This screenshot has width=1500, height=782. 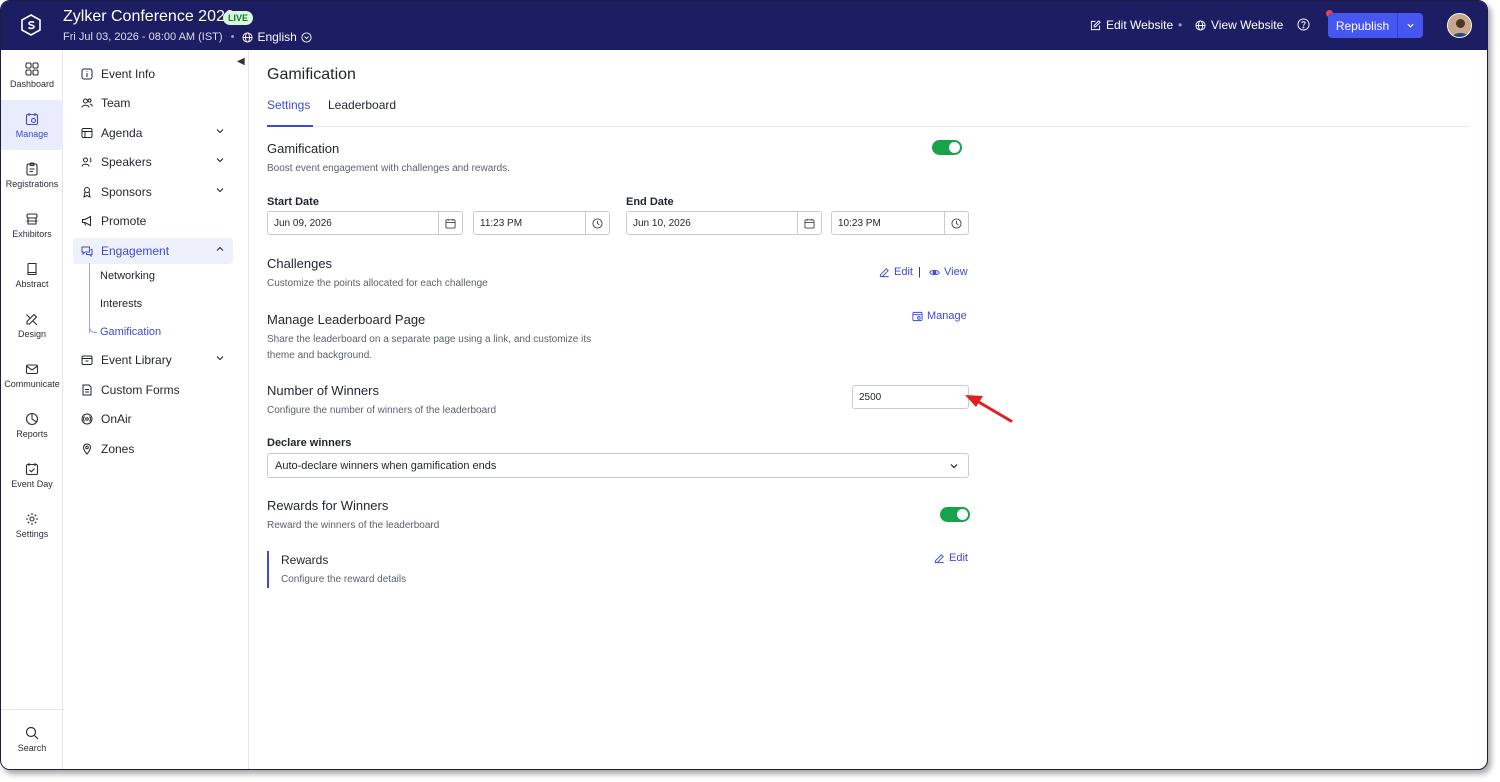 I want to click on rail-label: Dashboard, so click(x=32, y=83).